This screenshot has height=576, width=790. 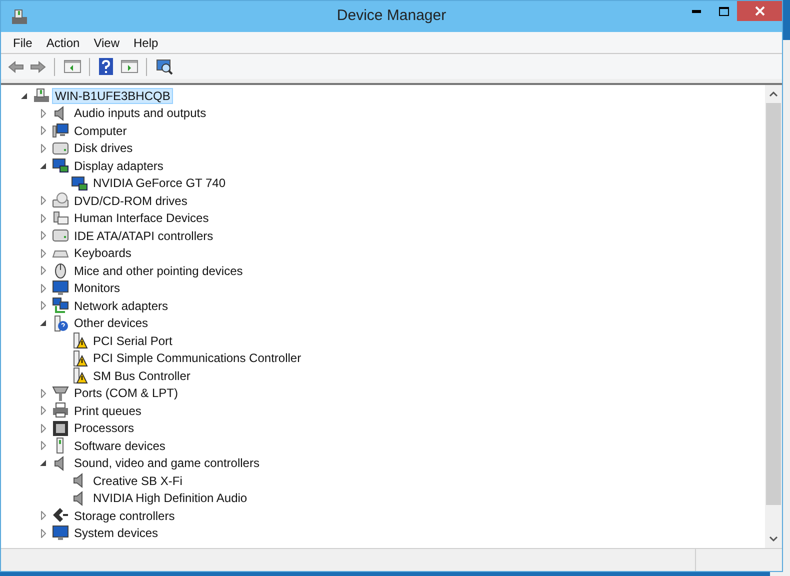 What do you see at coordinates (116, 533) in the screenshot?
I see `tree-item: System devices` at bounding box center [116, 533].